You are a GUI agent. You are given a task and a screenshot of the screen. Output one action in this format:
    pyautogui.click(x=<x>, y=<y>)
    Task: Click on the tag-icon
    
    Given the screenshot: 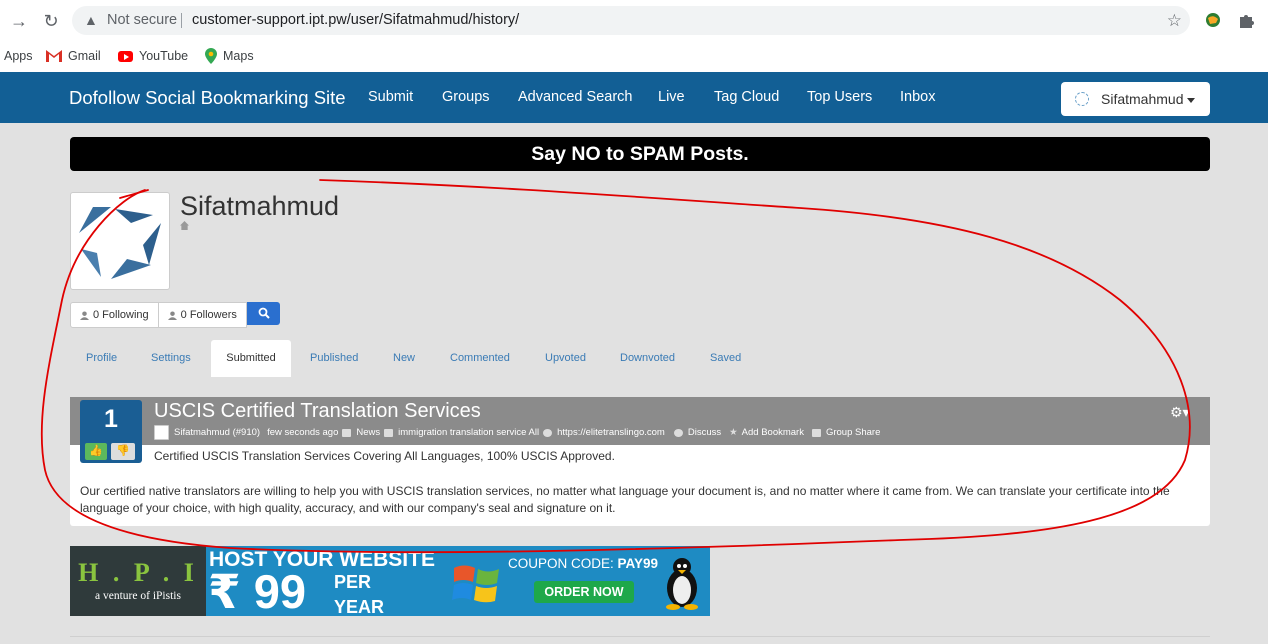 What is the action you would take?
    pyautogui.click(x=389, y=432)
    